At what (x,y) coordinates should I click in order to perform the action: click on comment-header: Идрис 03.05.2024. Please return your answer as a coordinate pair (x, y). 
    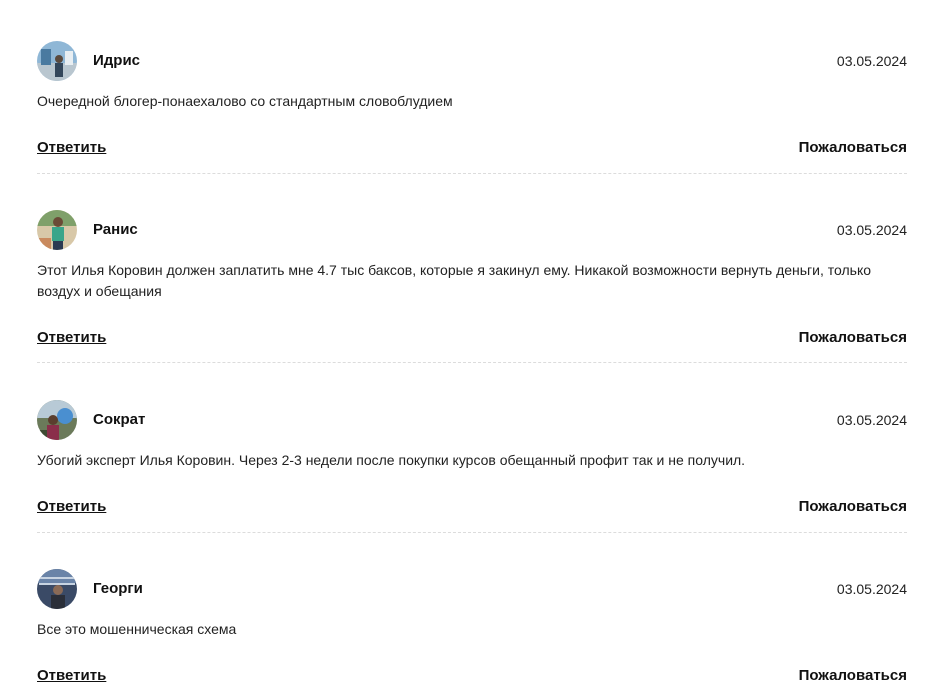
    Looking at the image, I should click on (472, 61).